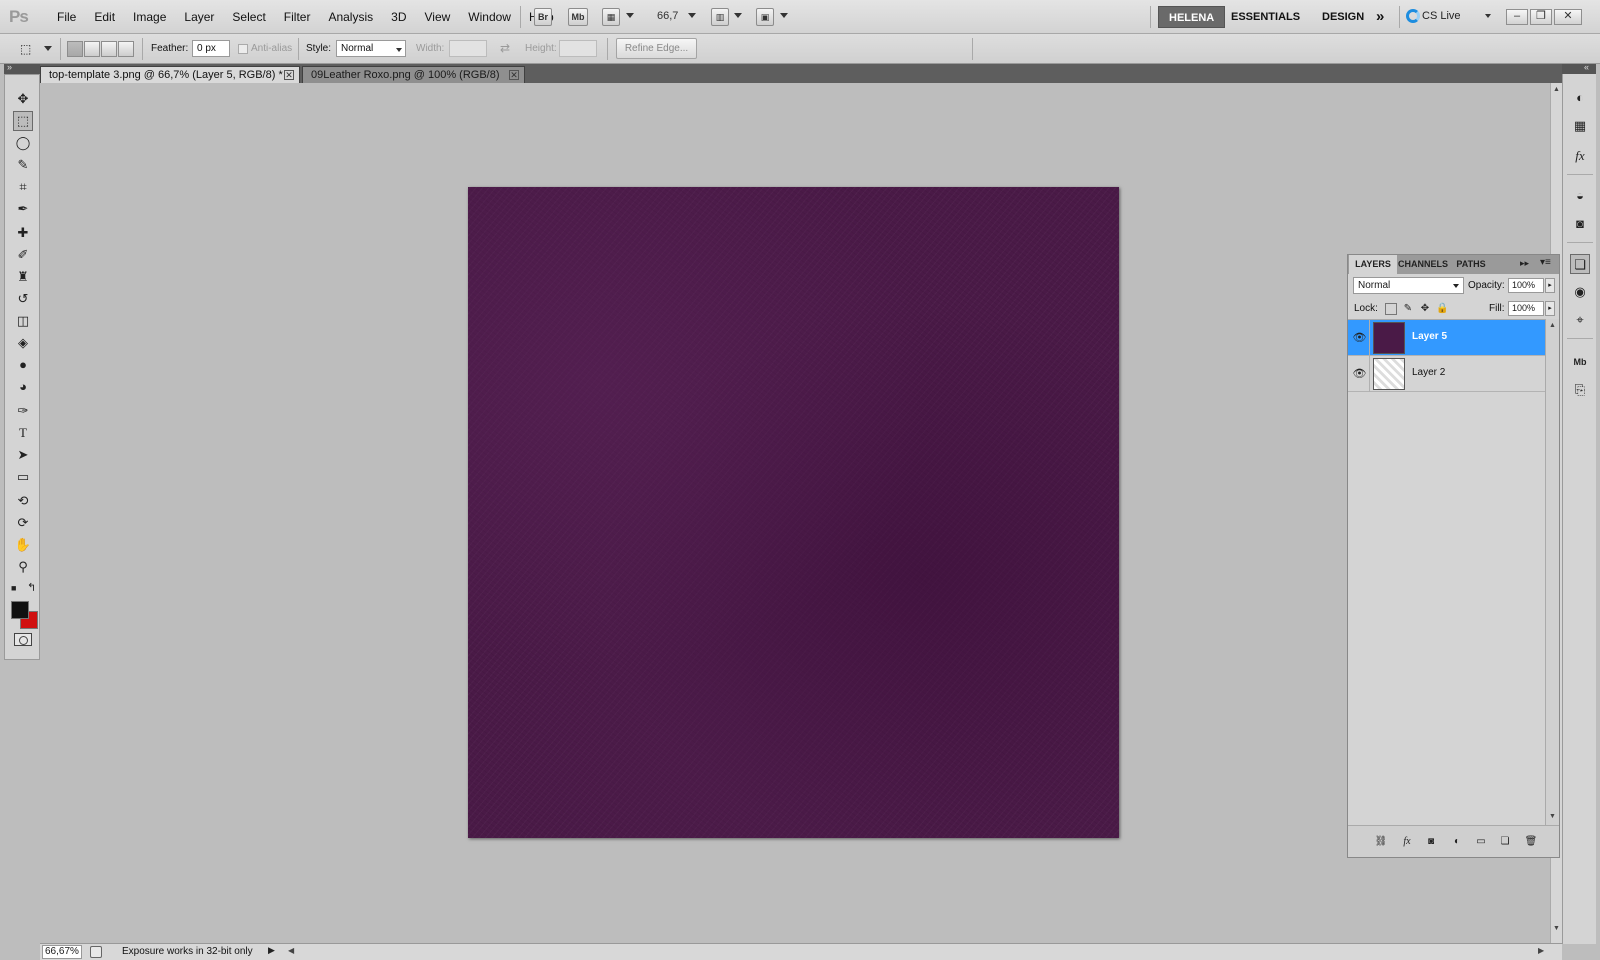  I want to click on delete-layer-icon: 🗑, so click(1531, 841).